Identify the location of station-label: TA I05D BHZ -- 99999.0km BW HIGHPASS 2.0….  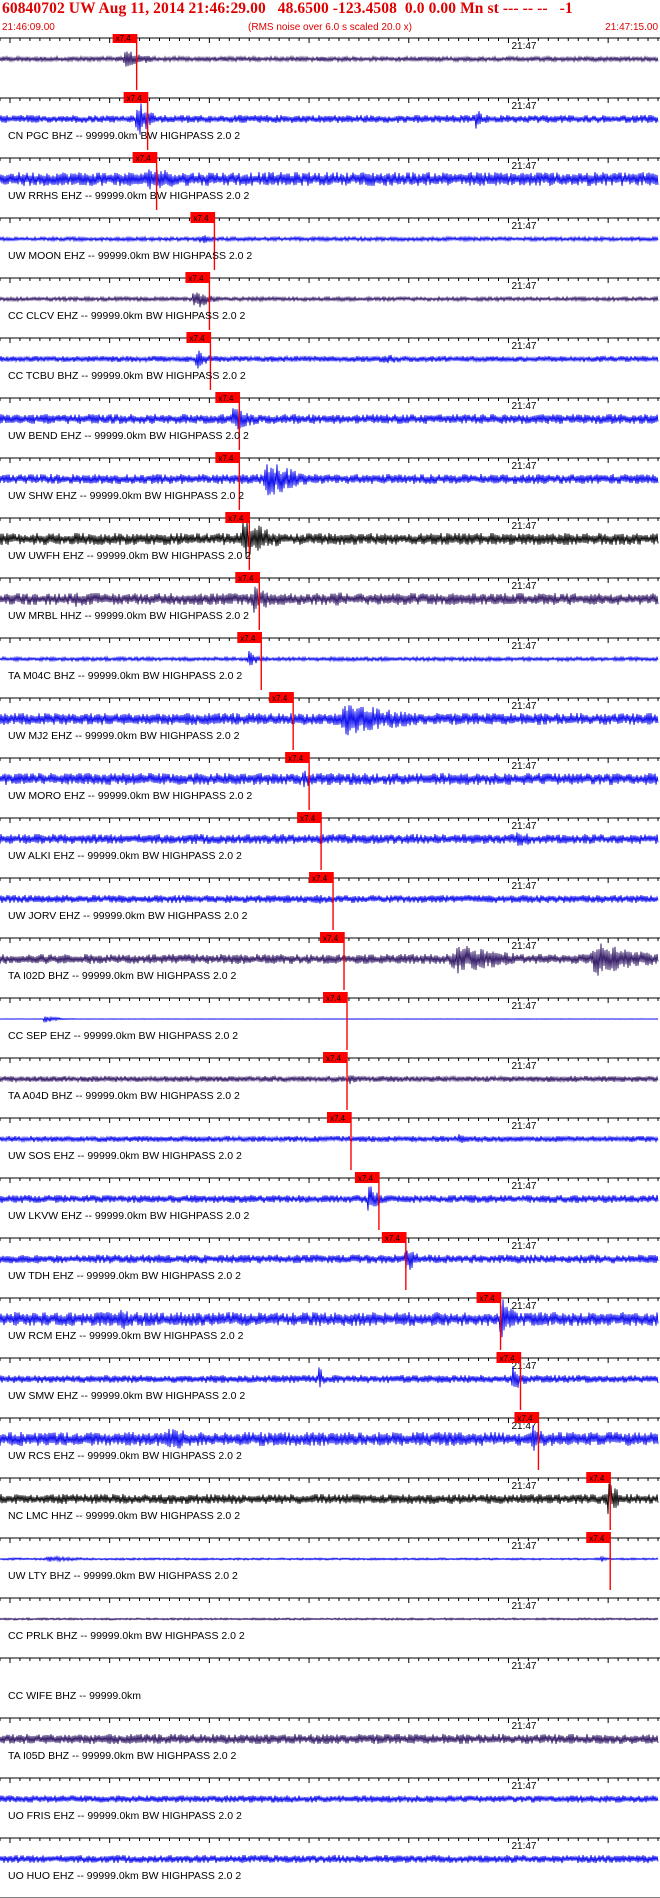
(122, 1756).